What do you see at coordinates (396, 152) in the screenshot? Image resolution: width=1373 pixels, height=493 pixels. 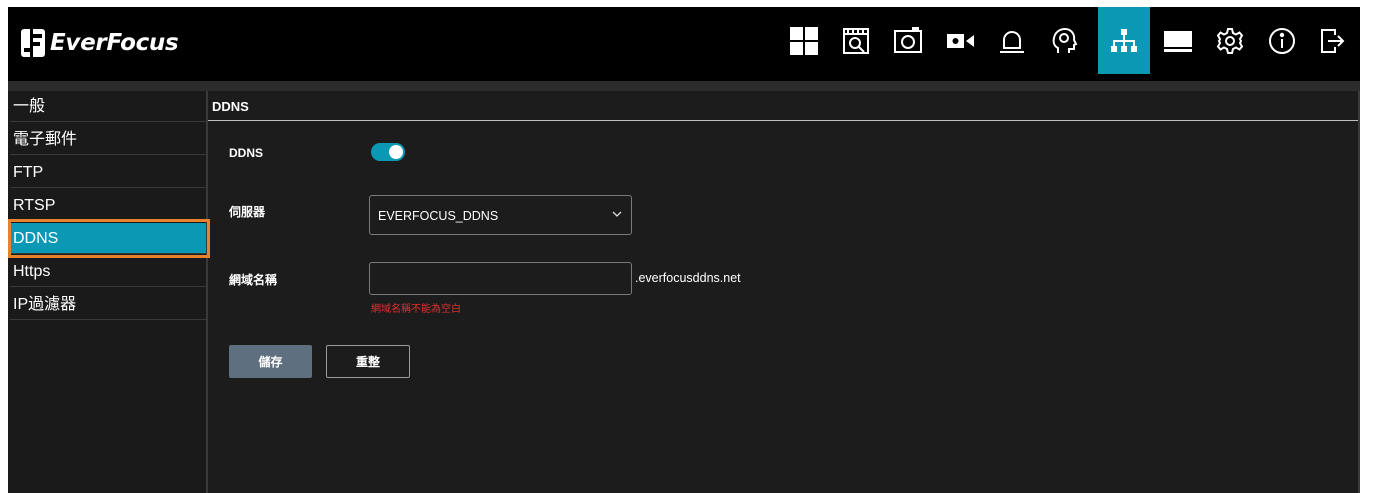 I see `toggle-knob` at bounding box center [396, 152].